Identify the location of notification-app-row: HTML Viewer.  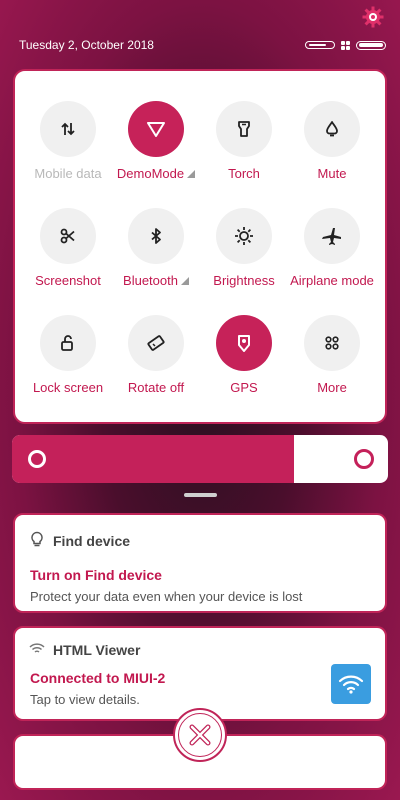
(84, 649).